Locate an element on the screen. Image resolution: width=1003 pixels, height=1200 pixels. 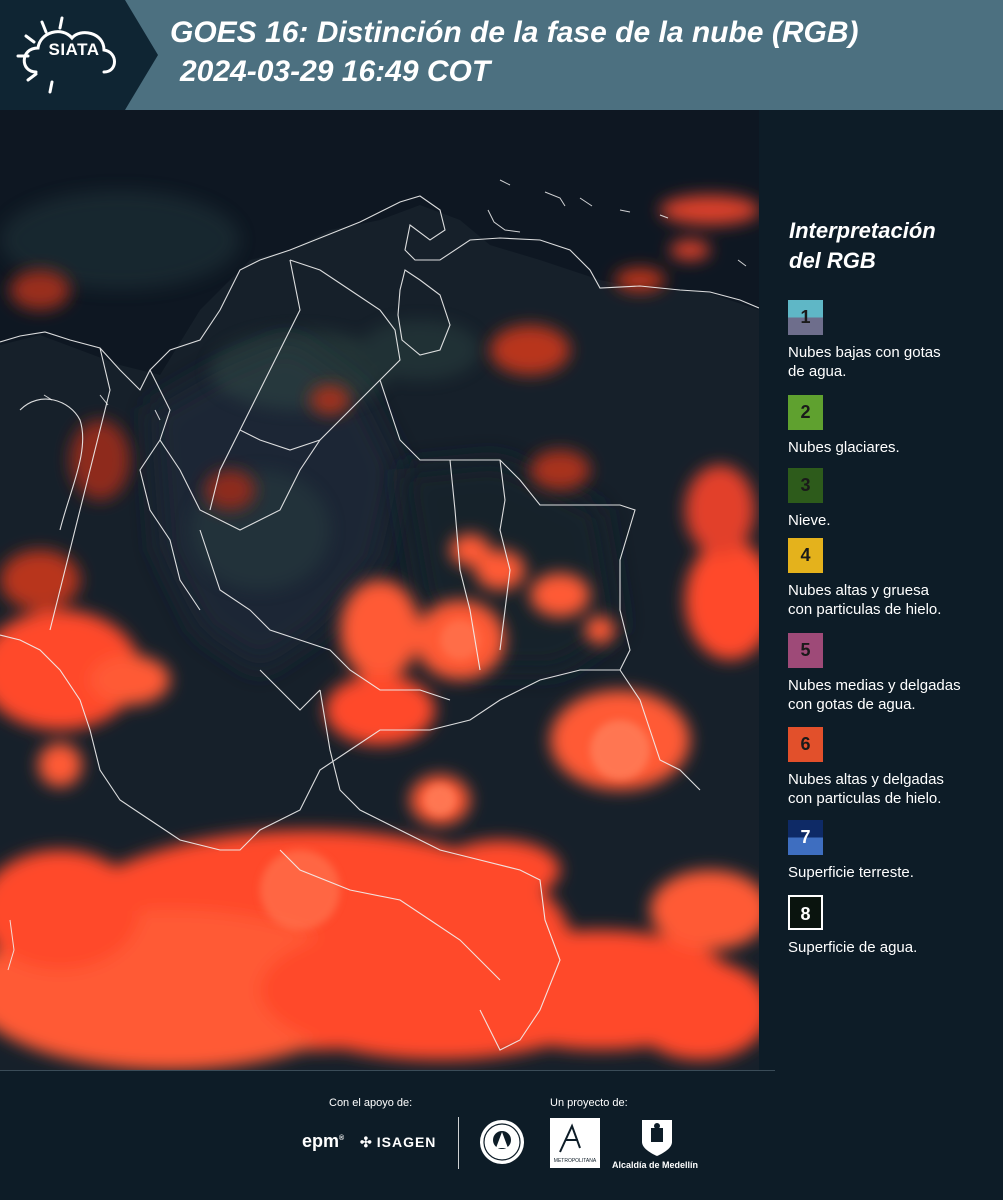
legend-swatch-5: 5 is located at coordinates (805, 650).